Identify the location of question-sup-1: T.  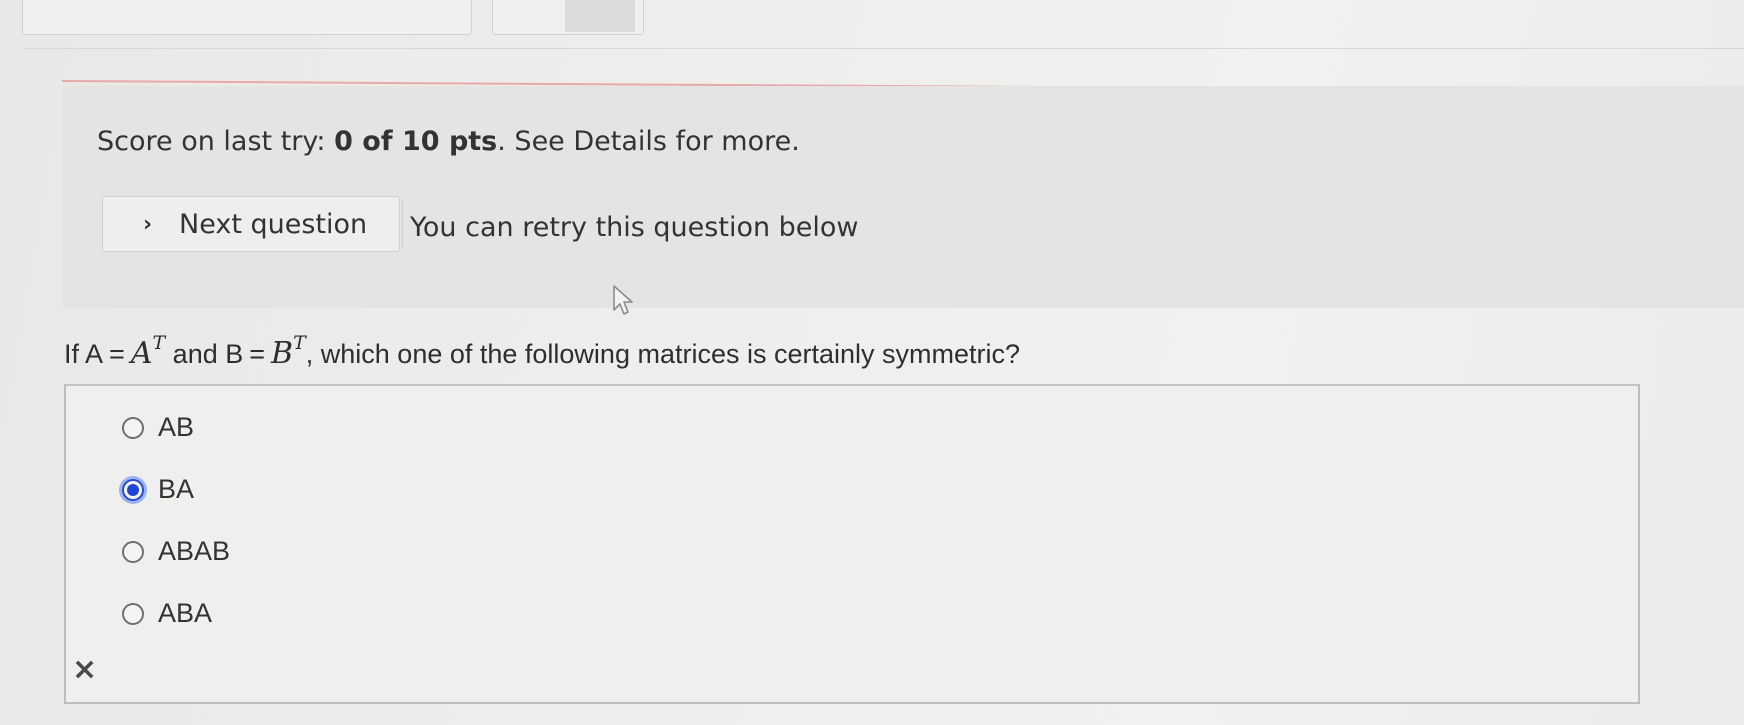
(159, 343).